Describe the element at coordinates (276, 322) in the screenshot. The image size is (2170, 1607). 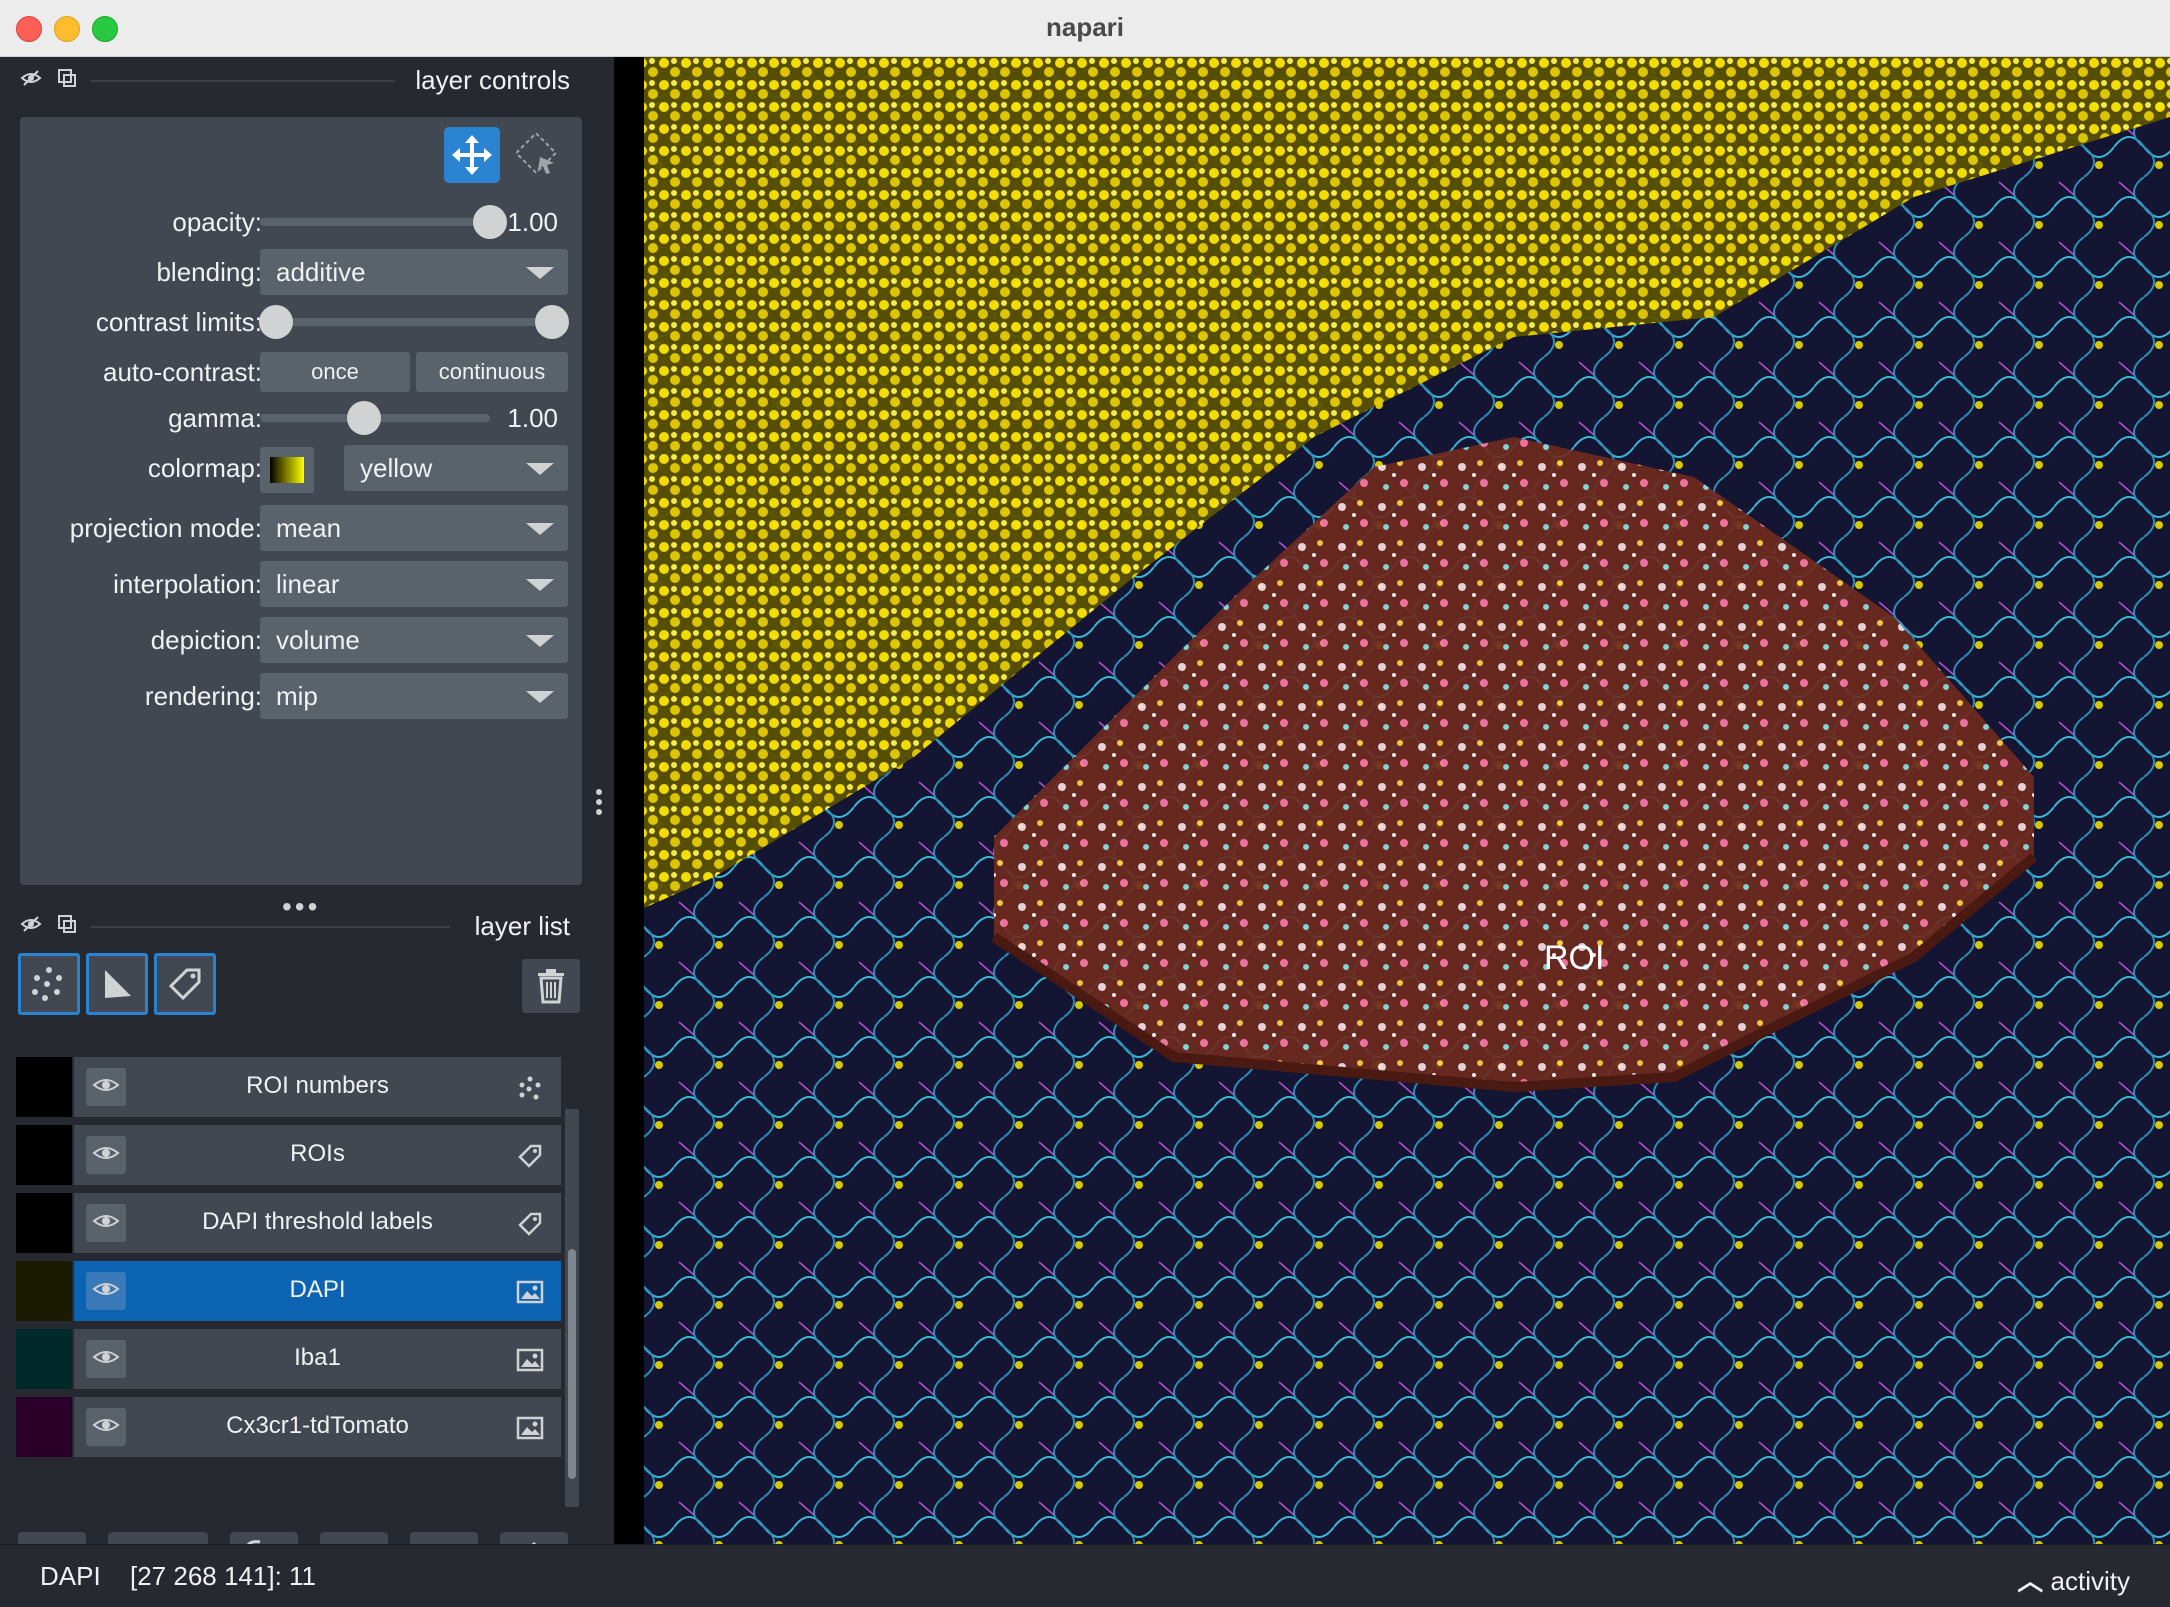
I see `contrast-low-handle` at that location.